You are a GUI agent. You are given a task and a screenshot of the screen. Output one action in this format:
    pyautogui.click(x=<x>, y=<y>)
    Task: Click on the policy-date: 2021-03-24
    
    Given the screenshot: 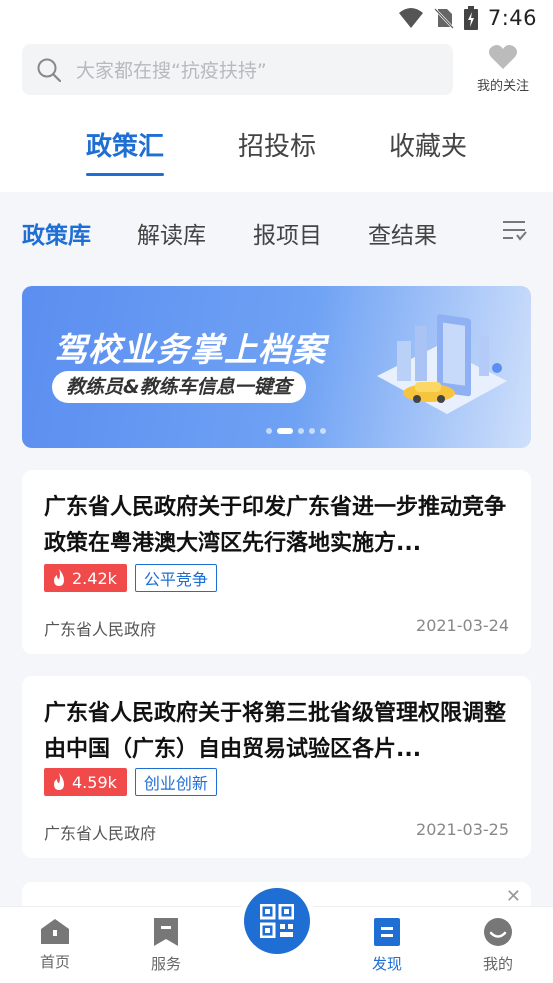 What is the action you would take?
    pyautogui.click(x=462, y=625)
    